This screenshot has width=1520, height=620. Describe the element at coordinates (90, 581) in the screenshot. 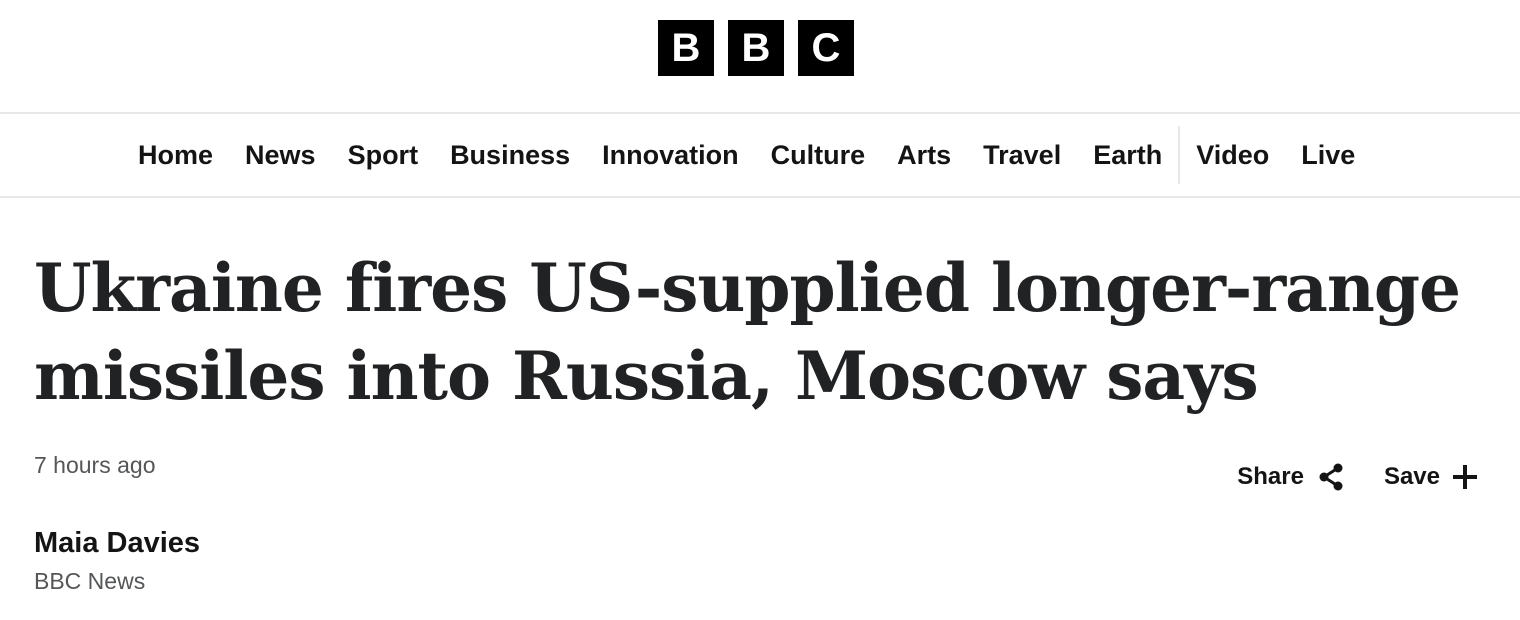

I see `author-organization: BBC News` at that location.